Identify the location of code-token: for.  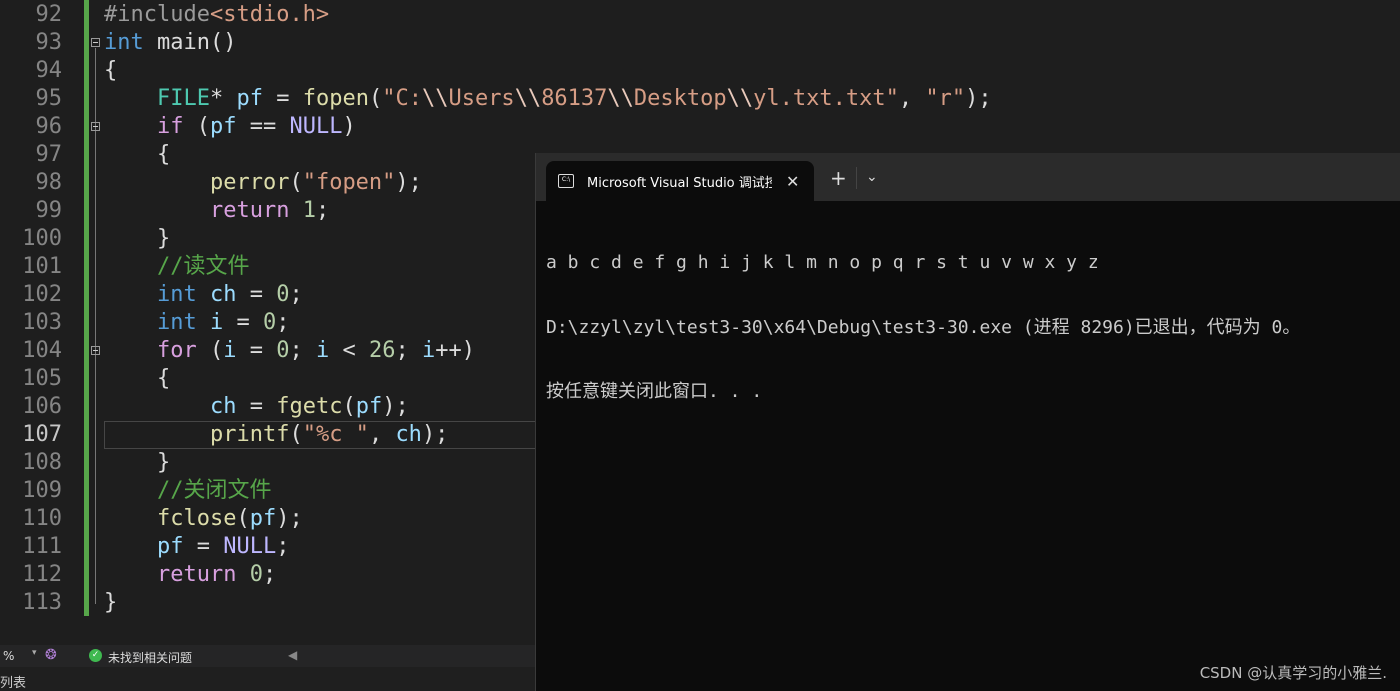
(176, 350).